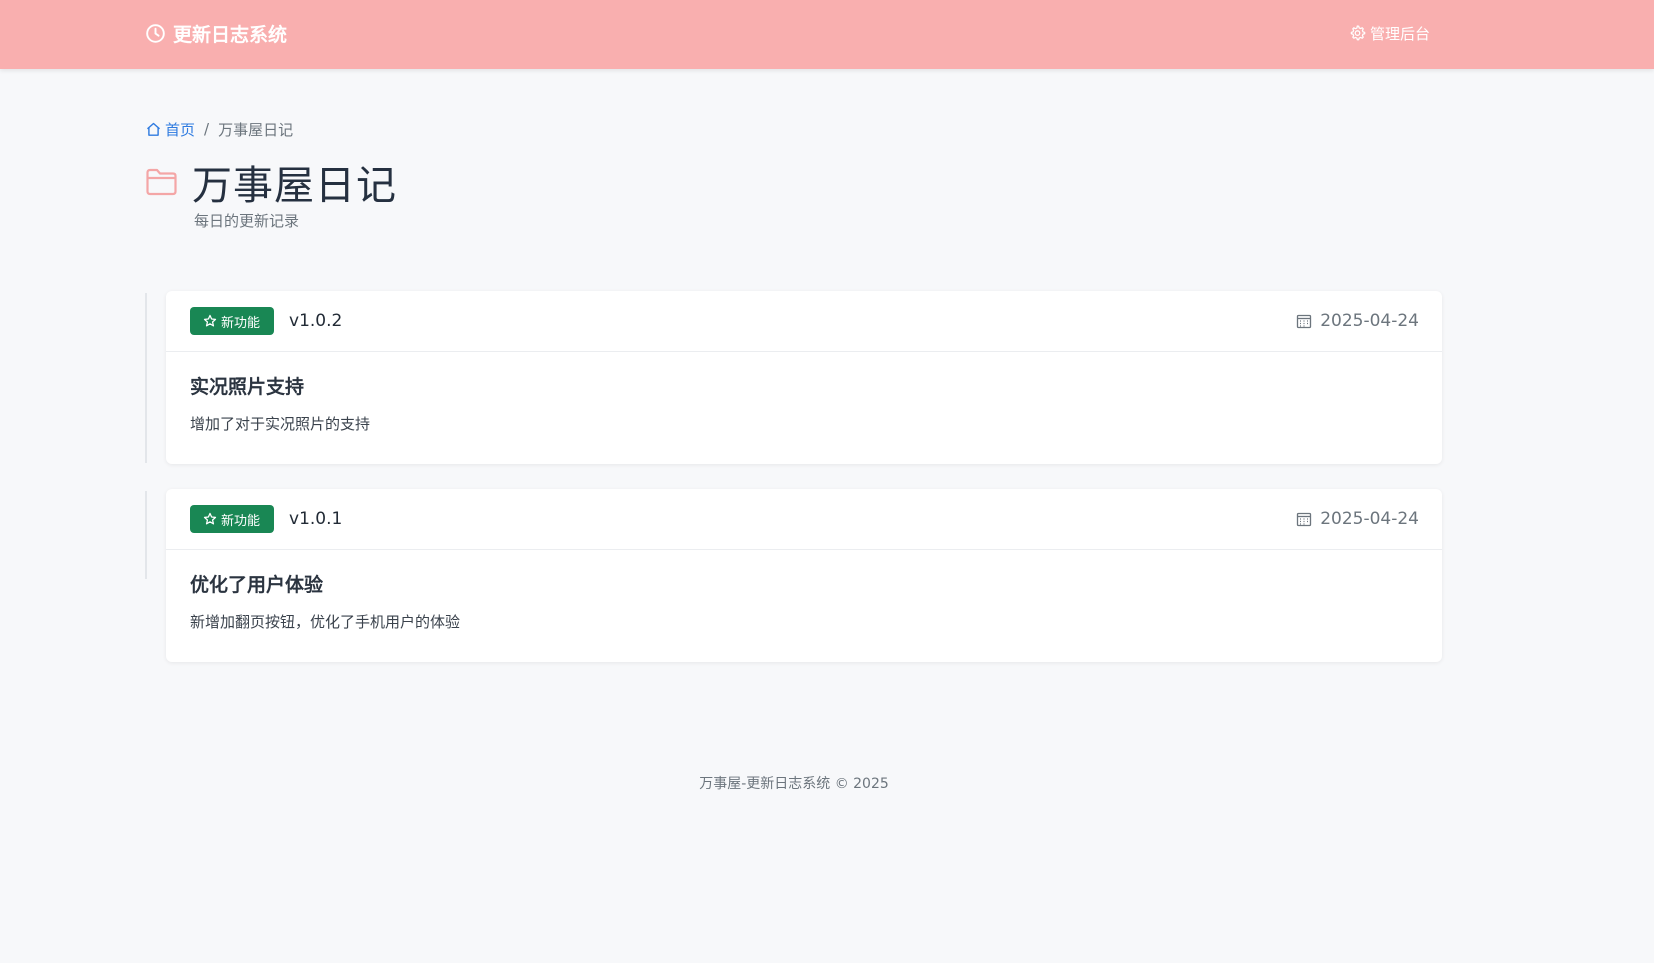 This screenshot has height=963, width=1654. I want to click on top-navbar: 更新日志系统 管理后台, so click(827, 34).